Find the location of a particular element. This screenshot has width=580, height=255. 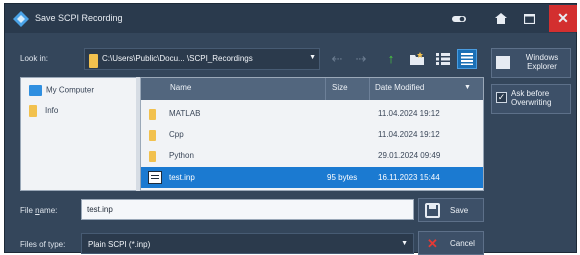

look-in-path: C:\Users\Public\Docu... \SCPI_Recordings is located at coordinates (177, 58).